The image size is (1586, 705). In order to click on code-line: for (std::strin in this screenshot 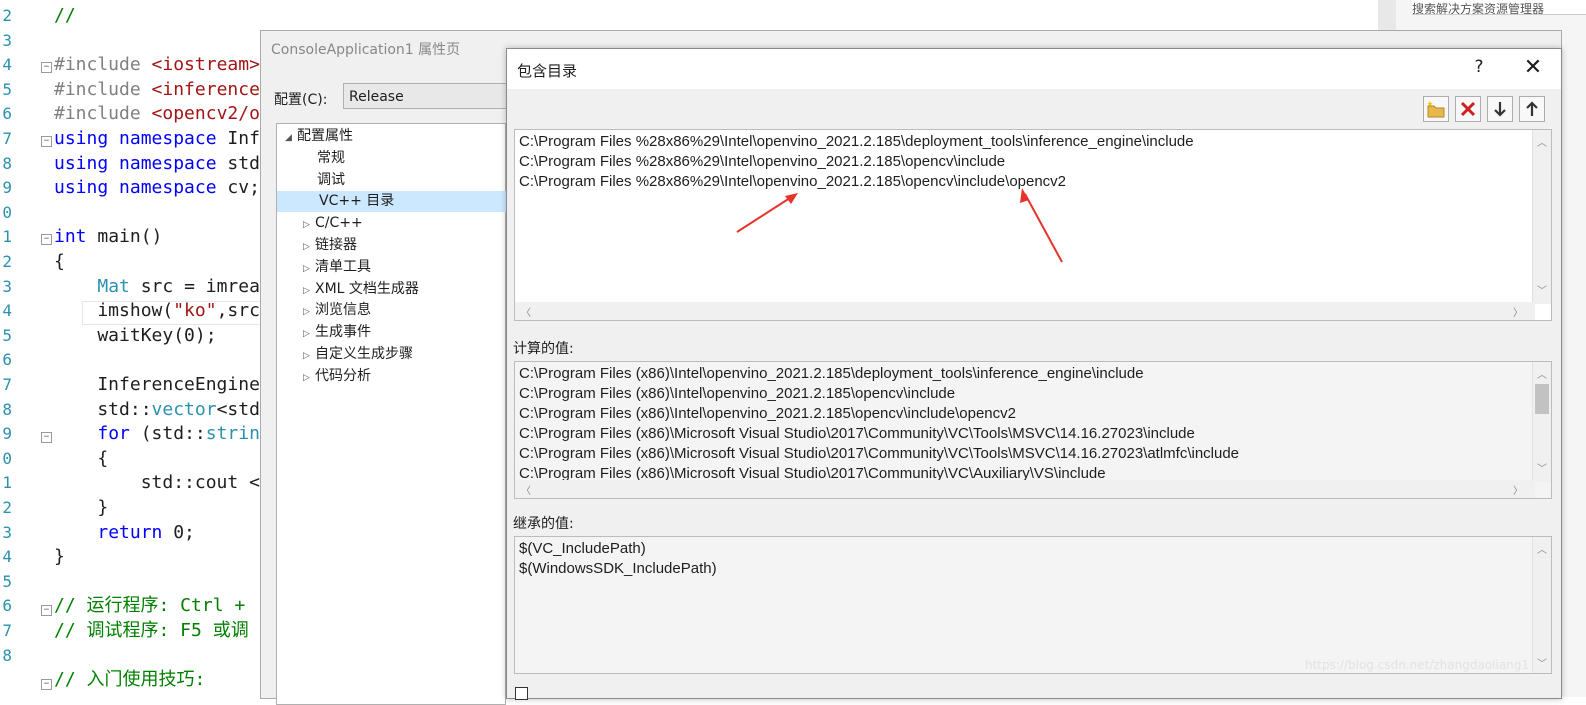, I will do `click(157, 434)`.